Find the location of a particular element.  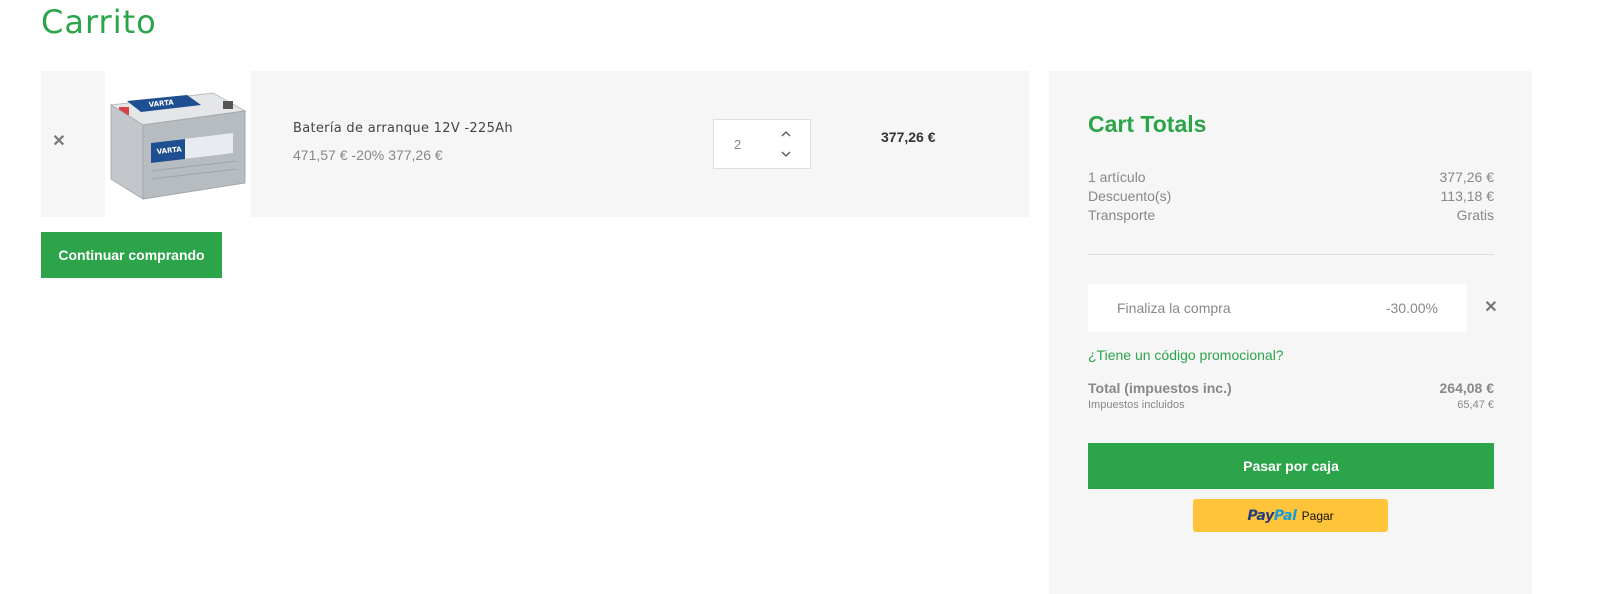

applied-voucher: Finaliza la compra -30.00% is located at coordinates (1277, 308).